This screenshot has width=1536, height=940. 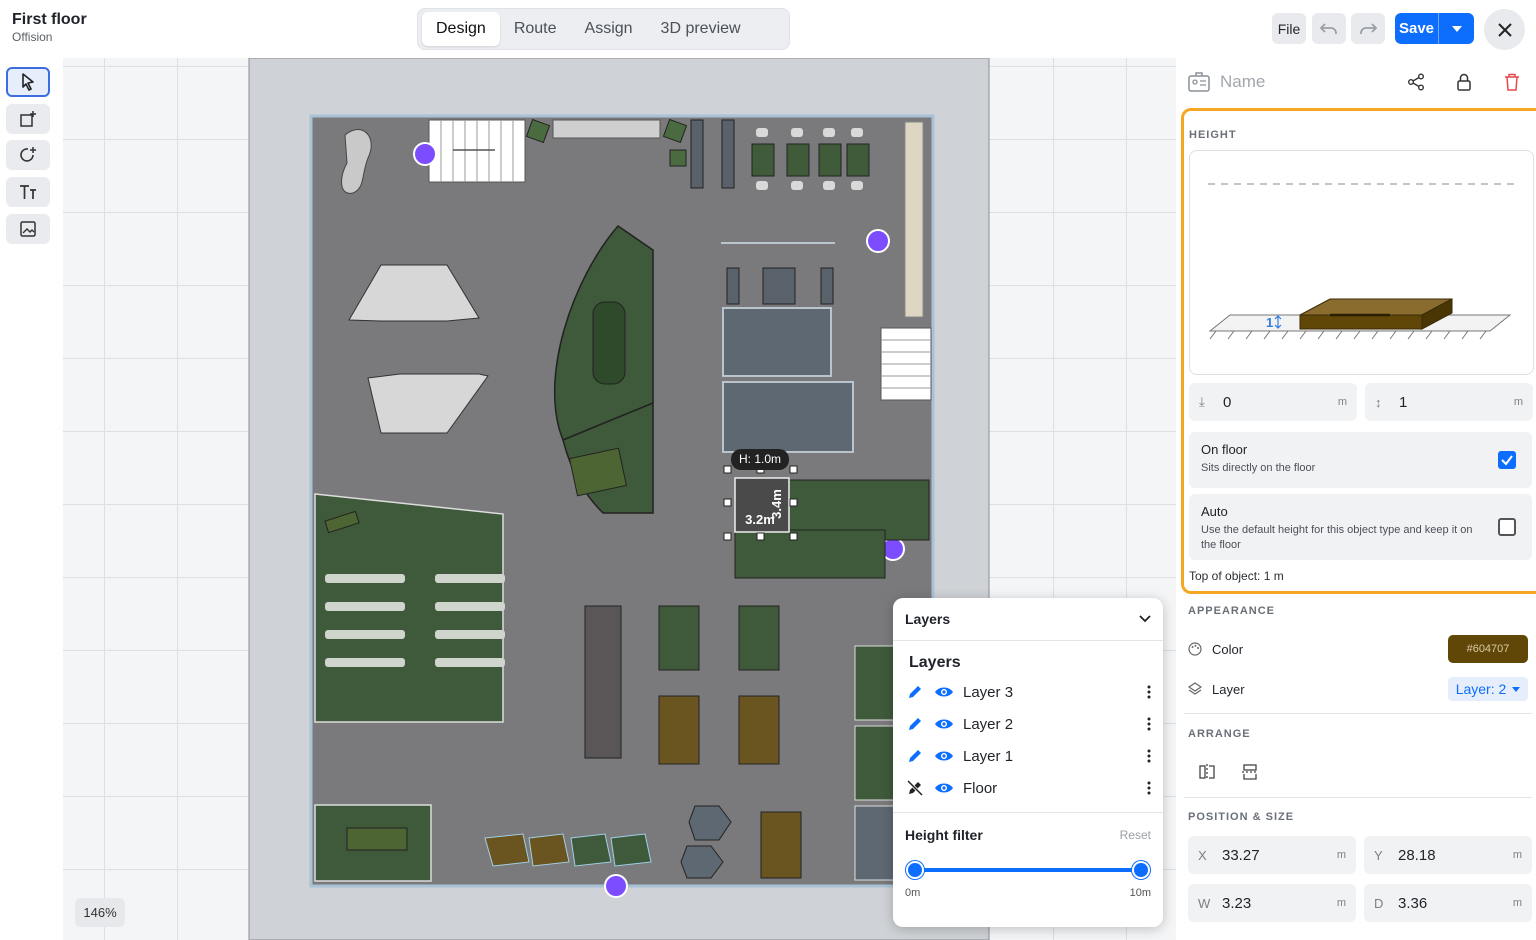 I want to click on close-button, so click(x=1504, y=29).